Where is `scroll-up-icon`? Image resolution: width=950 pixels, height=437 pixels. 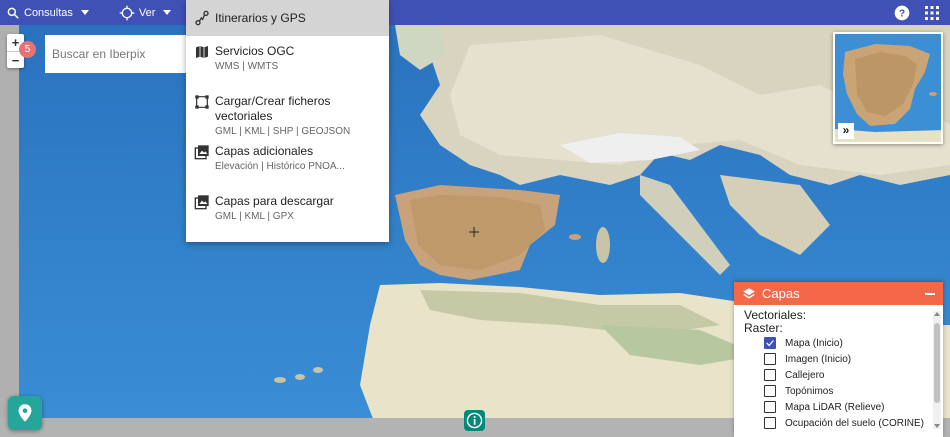
scroll-up-icon is located at coordinates (937, 314).